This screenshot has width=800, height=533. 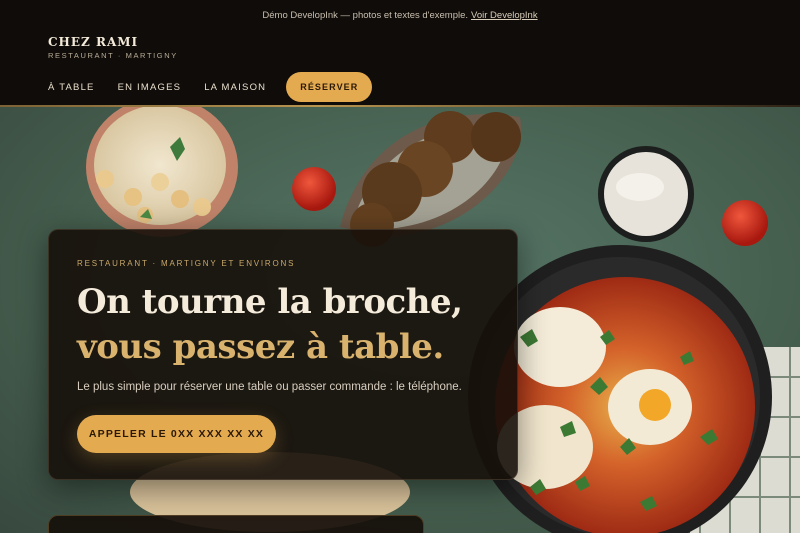 What do you see at coordinates (329, 87) in the screenshot?
I see `reserve-button: RÉSERVER` at bounding box center [329, 87].